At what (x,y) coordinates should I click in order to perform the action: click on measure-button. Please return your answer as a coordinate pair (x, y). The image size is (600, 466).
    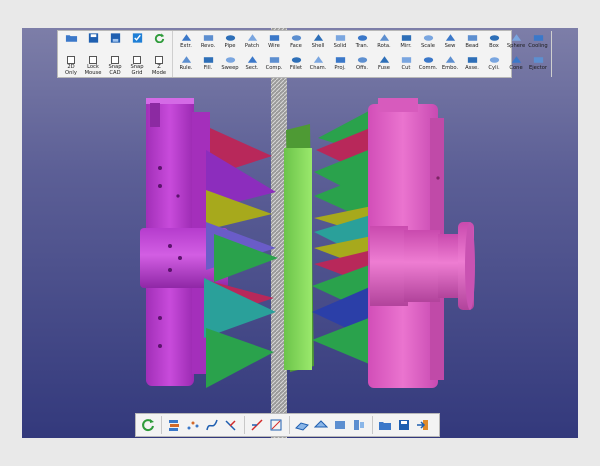
    Looking at the image, I should click on (275, 425).